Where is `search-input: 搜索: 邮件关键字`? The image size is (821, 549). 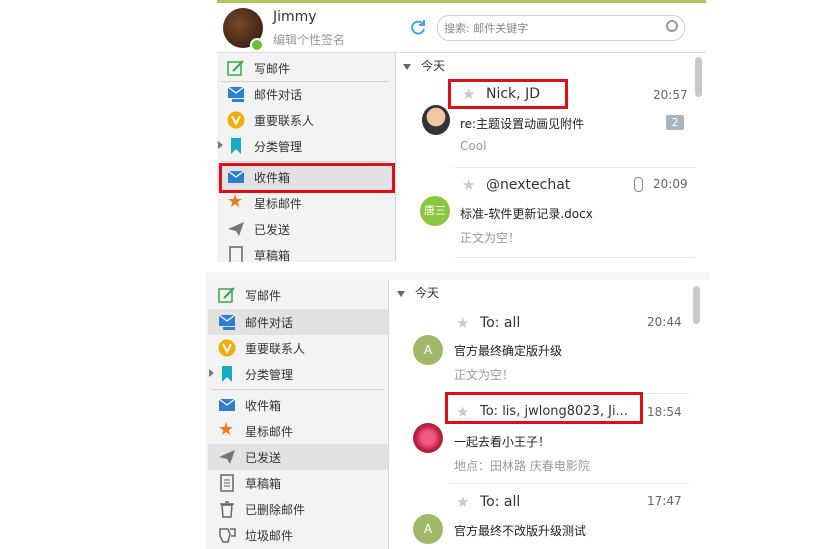
search-input: 搜索: 邮件关键字 is located at coordinates (561, 28).